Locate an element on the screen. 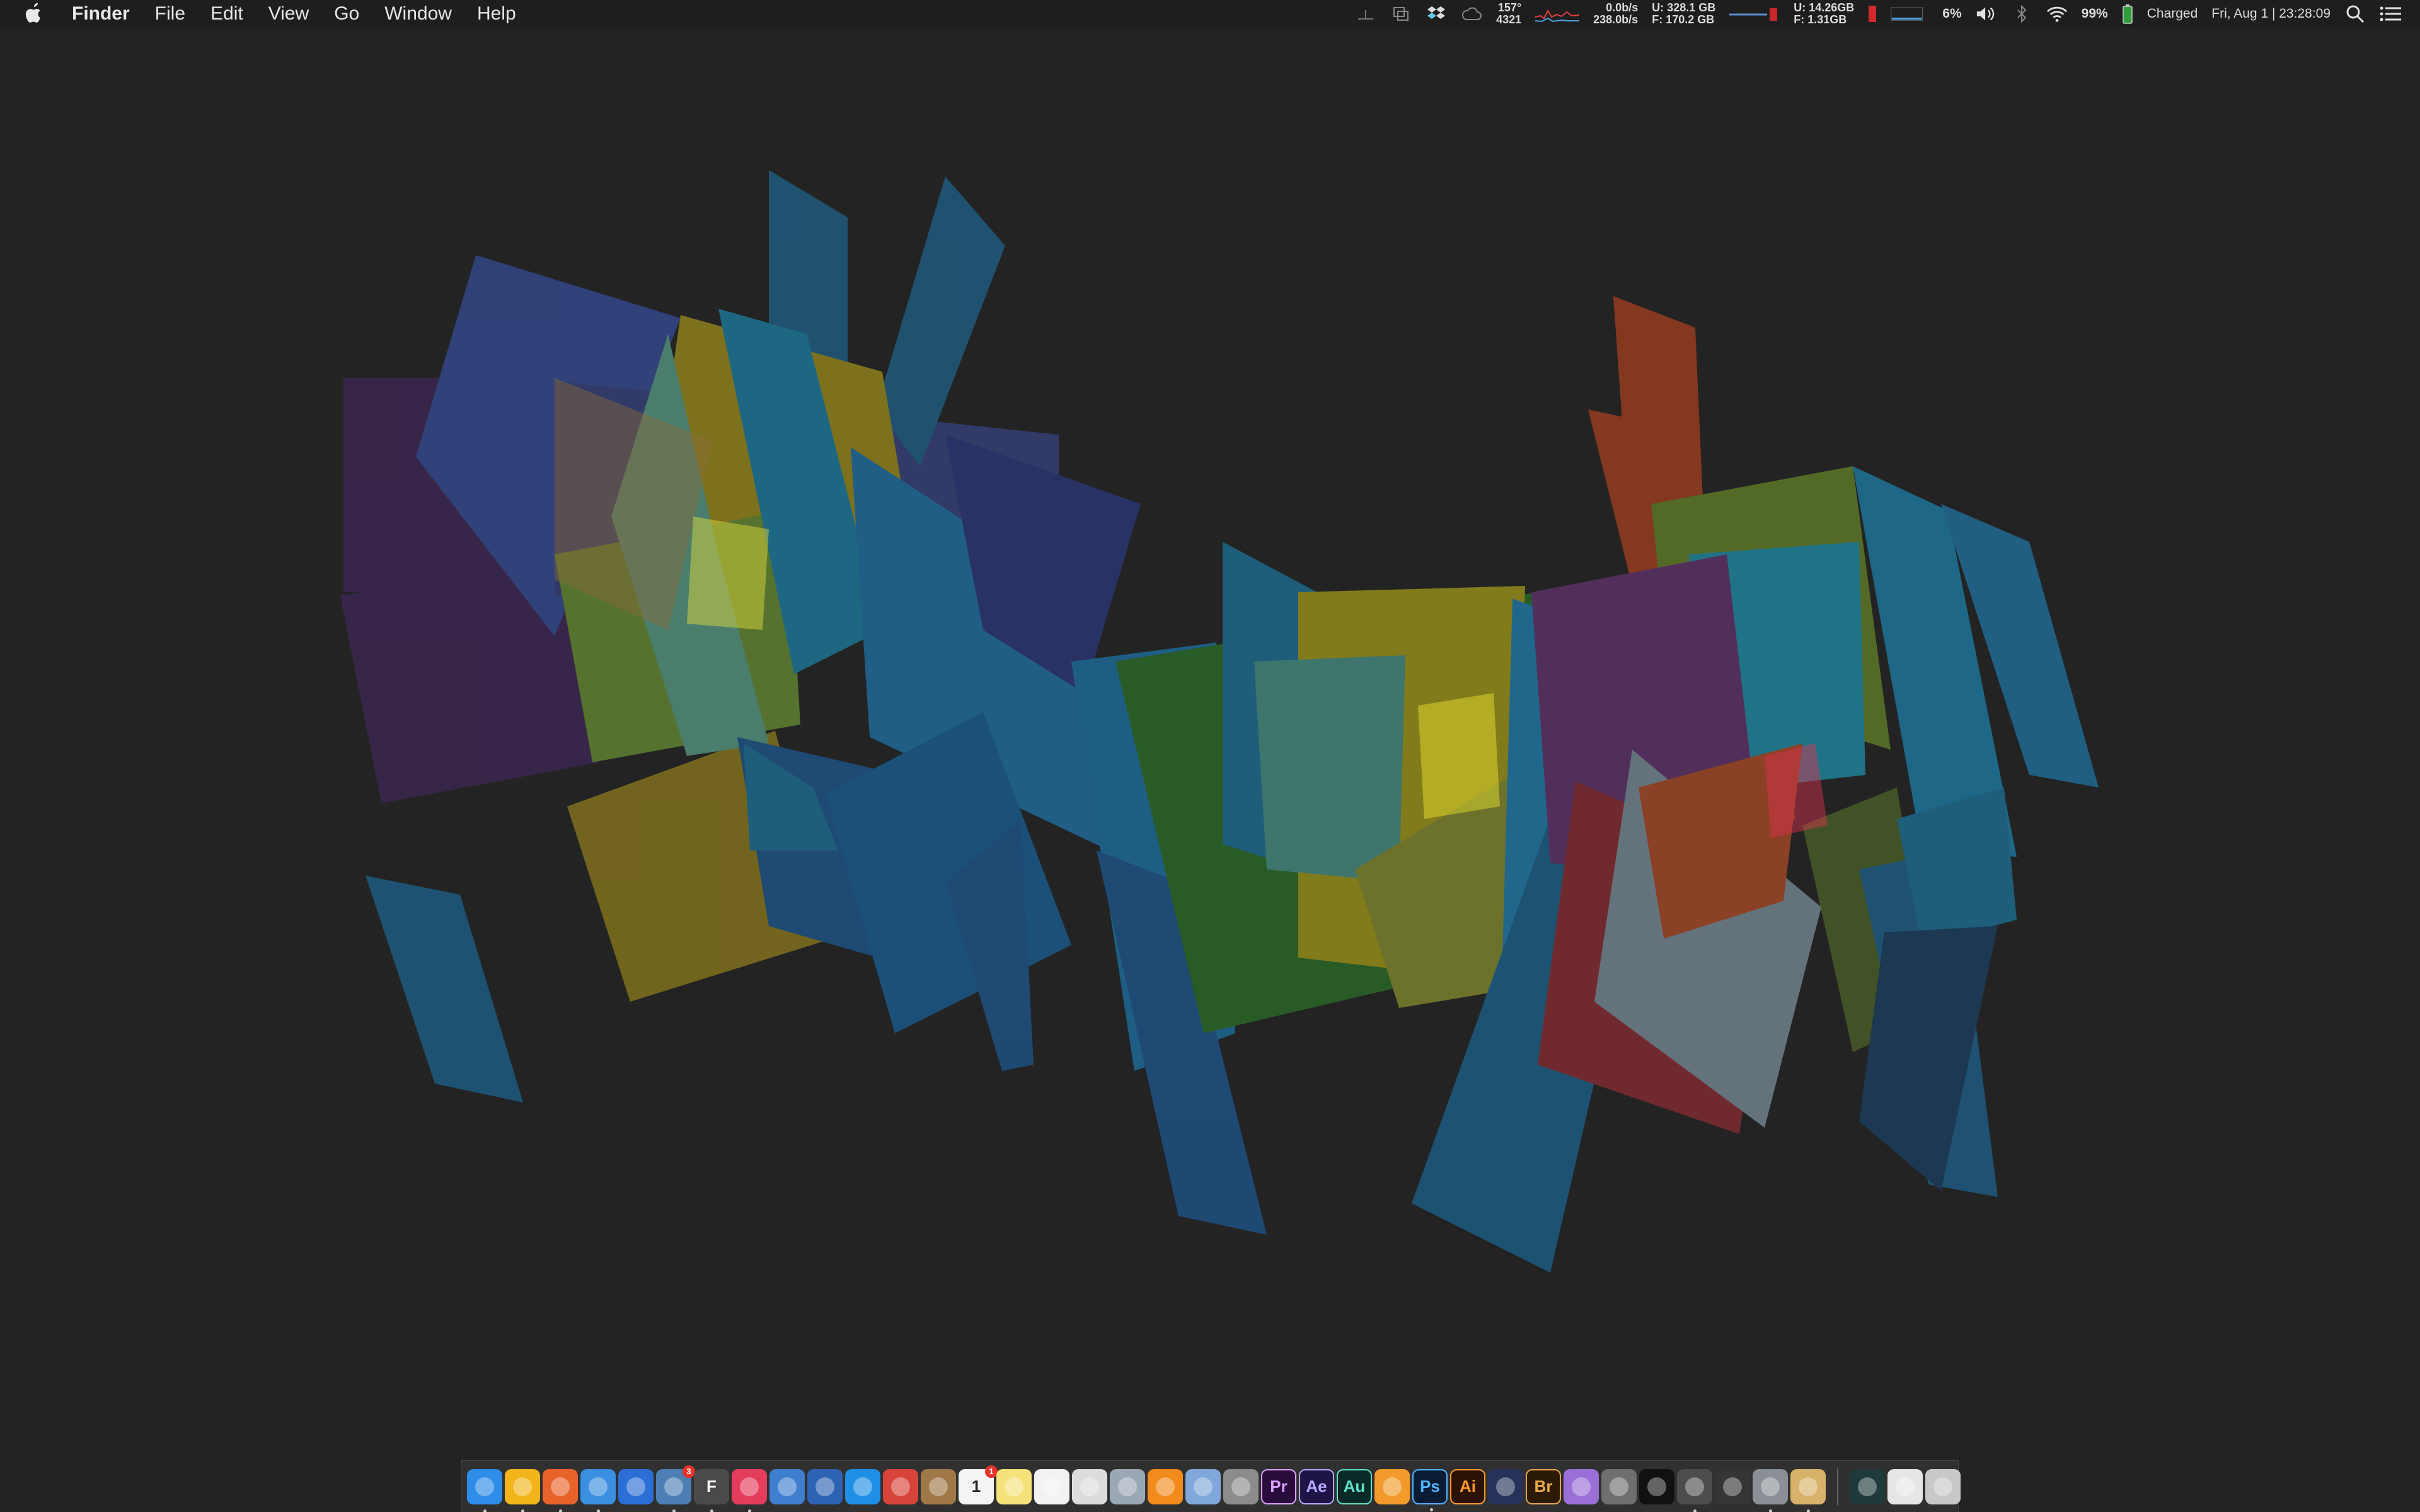 This screenshot has height=1512, width=2420. apple-logo-icon is located at coordinates (34, 14).